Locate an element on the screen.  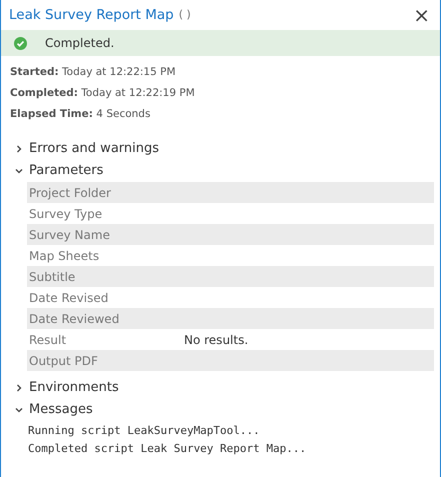
parameter-name: Output PDF is located at coordinates (63, 361).